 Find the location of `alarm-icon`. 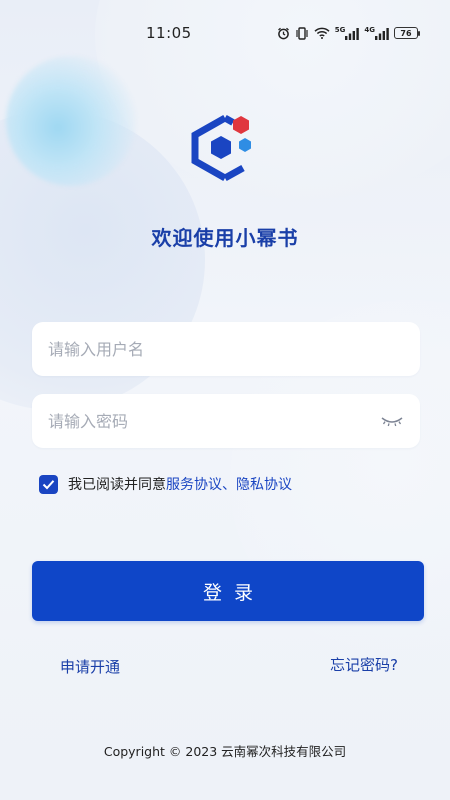

alarm-icon is located at coordinates (283, 33).